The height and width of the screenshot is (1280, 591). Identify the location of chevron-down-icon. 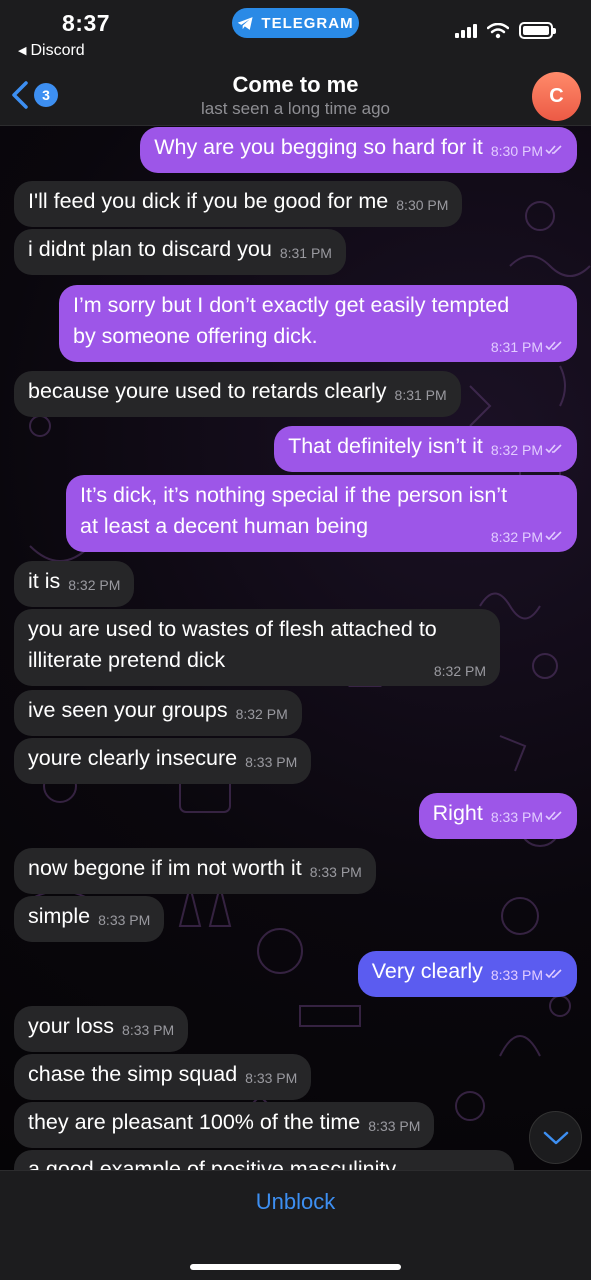
(555, 1137).